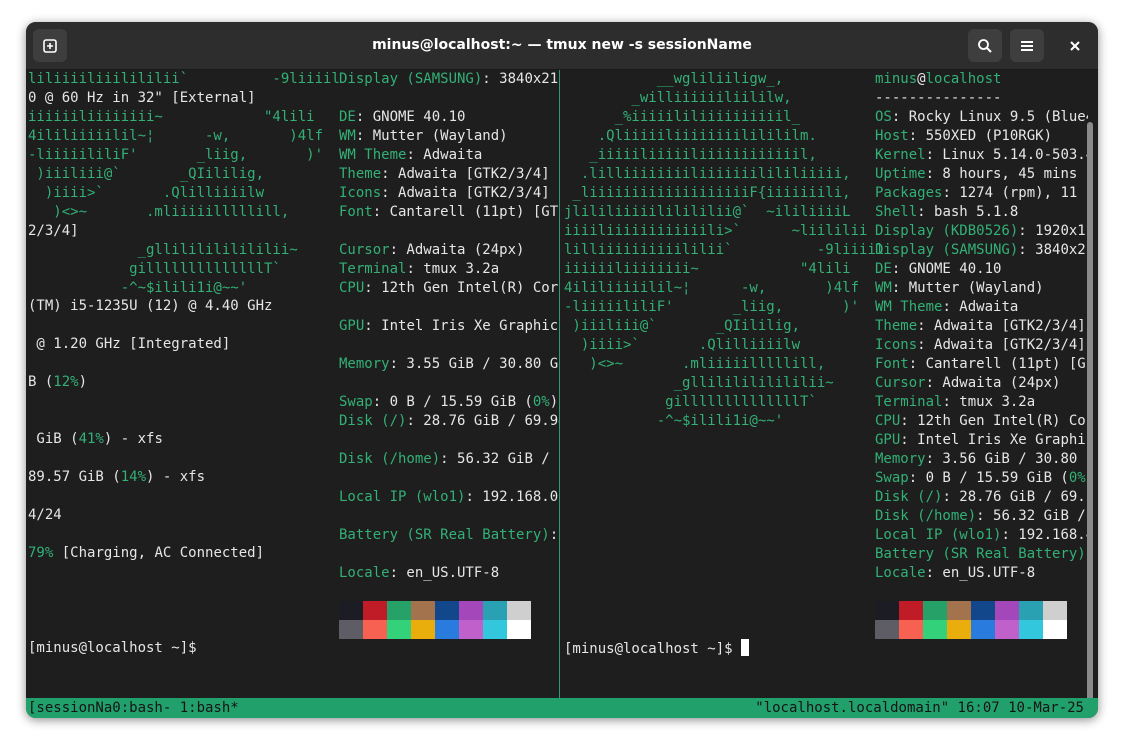 This screenshot has width=1124, height=747. Describe the element at coordinates (449, 326) in the screenshot. I see `left-info-gpu: GPU: Intel Iris Xe Graphics` at that location.